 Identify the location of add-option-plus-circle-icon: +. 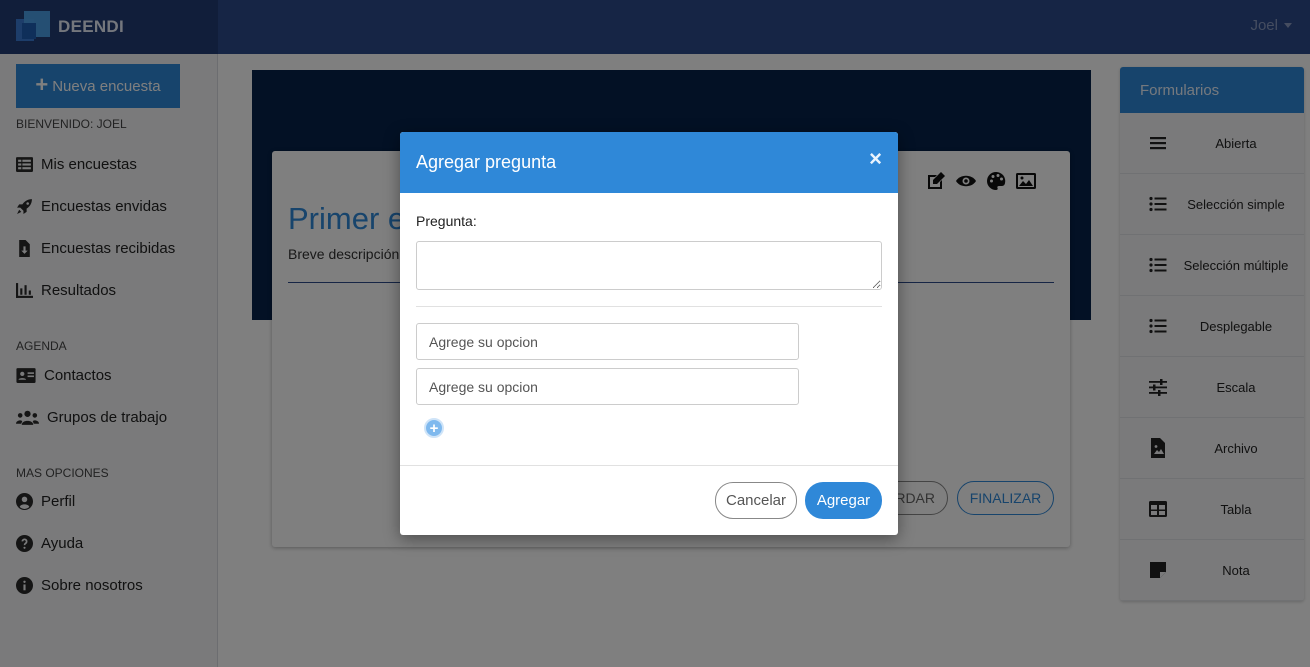
(434, 428).